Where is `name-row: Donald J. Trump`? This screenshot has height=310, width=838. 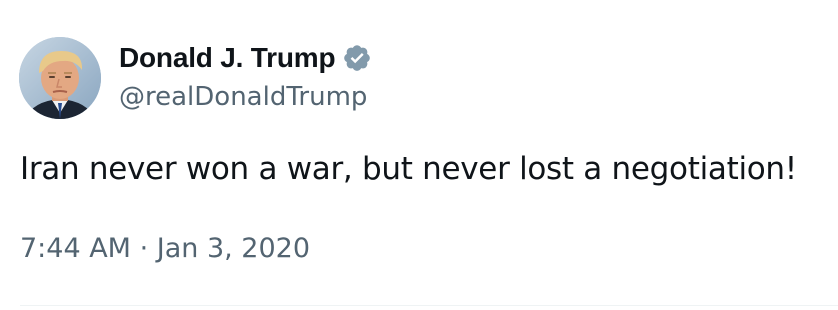 name-row: Donald J. Trump is located at coordinates (245, 58).